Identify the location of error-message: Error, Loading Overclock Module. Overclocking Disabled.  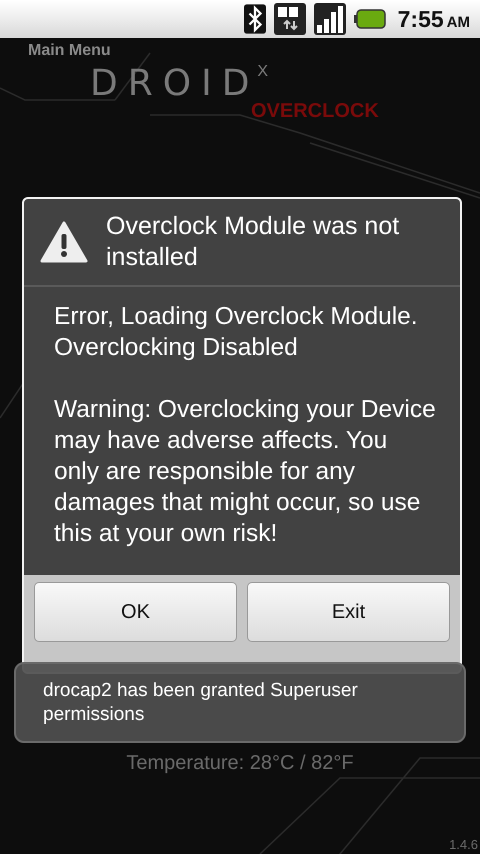
(236, 332).